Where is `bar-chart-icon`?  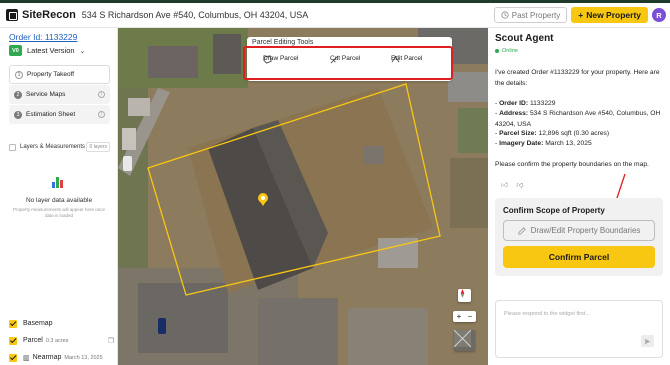
bar-chart-icon is located at coordinates (58, 181).